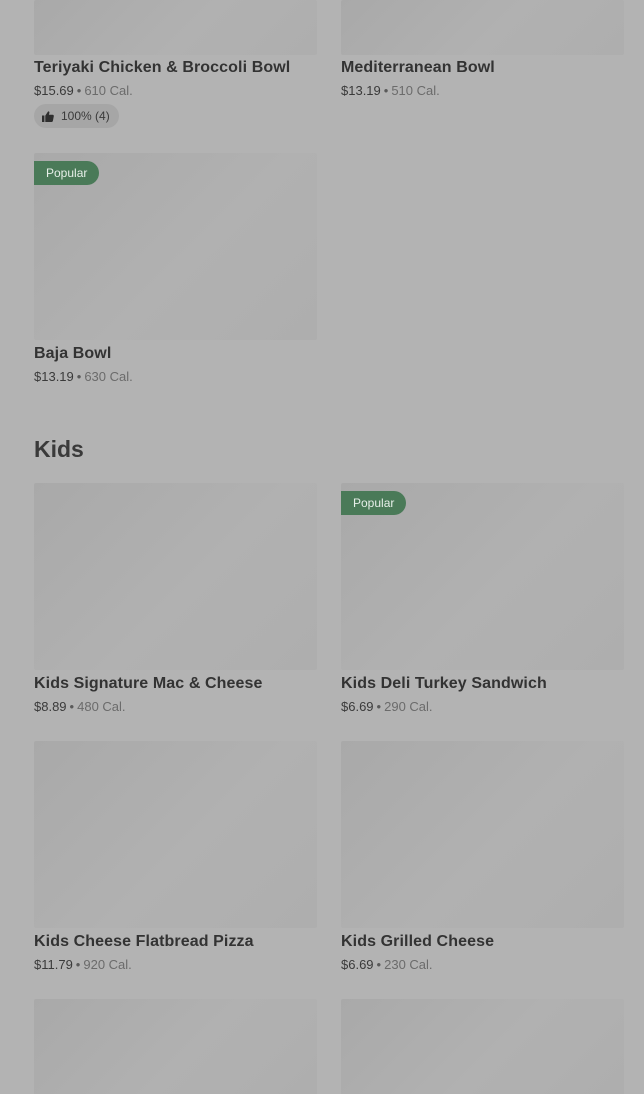 Image resolution: width=644 pixels, height=1094 pixels. I want to click on item-meta: $15.69 • 610 Cal., so click(83, 90).